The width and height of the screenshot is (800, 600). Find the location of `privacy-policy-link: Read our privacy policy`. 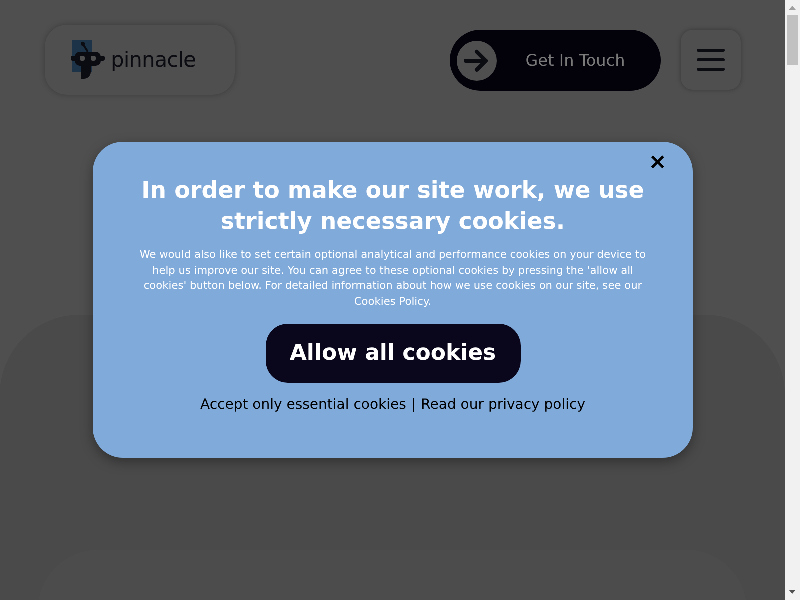

privacy-policy-link: Read our privacy policy is located at coordinates (503, 405).